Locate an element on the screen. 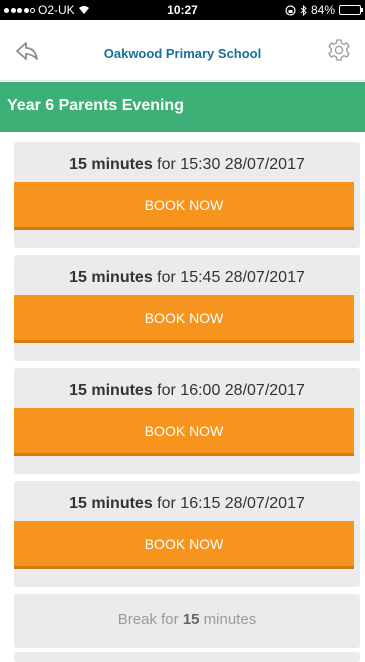 This screenshot has height=662, width=365. slot-time: 16:15 28/07/2017 is located at coordinates (242, 503).